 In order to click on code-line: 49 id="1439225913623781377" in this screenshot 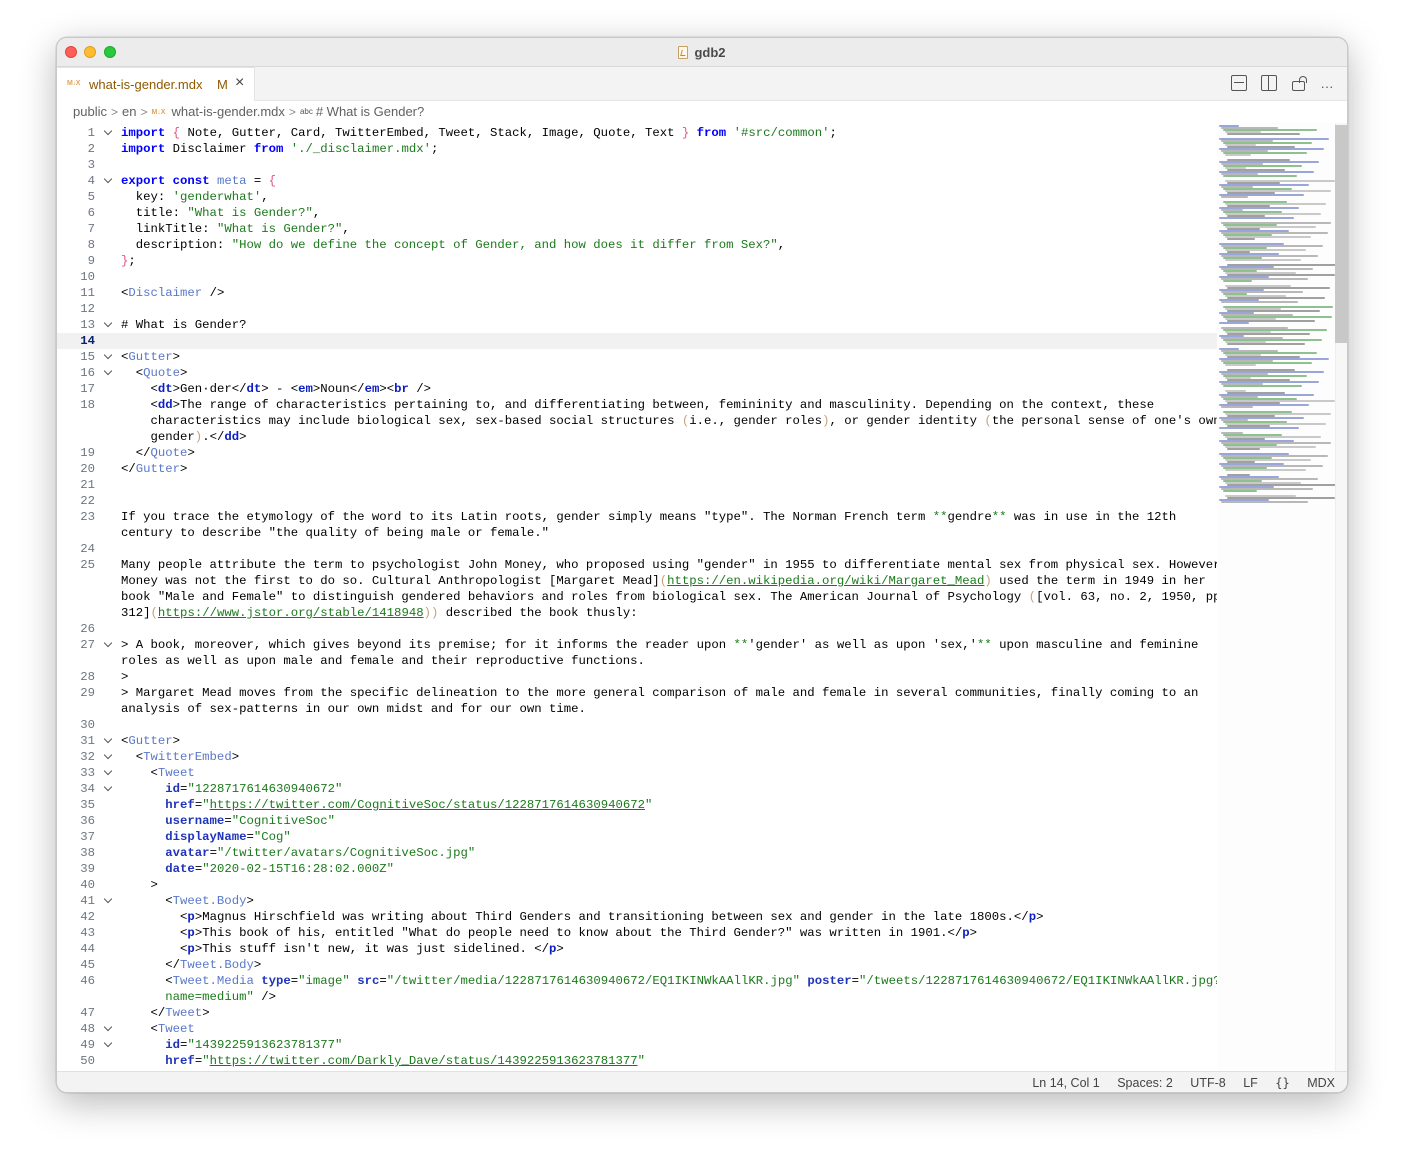, I will do `click(696, 1045)`.